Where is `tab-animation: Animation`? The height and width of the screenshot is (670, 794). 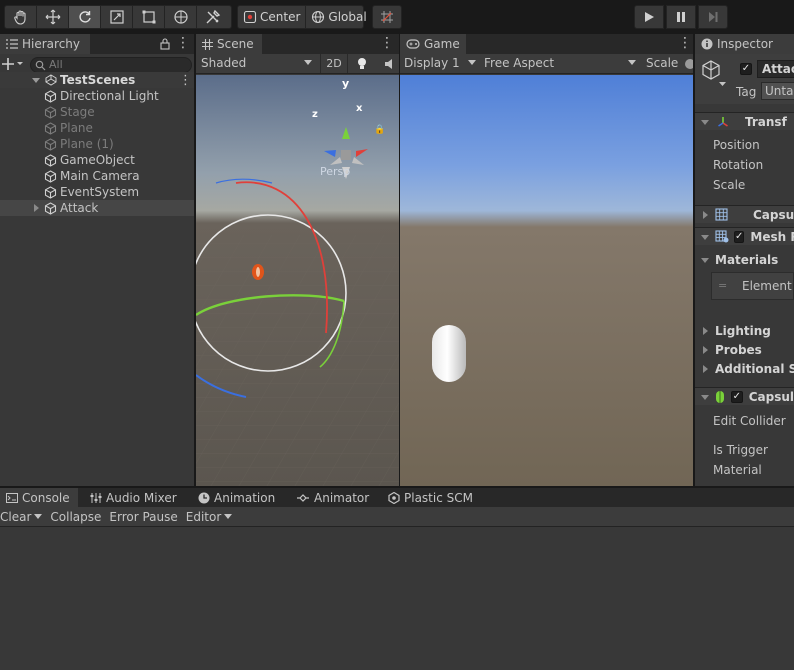 tab-animation: Animation is located at coordinates (236, 498).